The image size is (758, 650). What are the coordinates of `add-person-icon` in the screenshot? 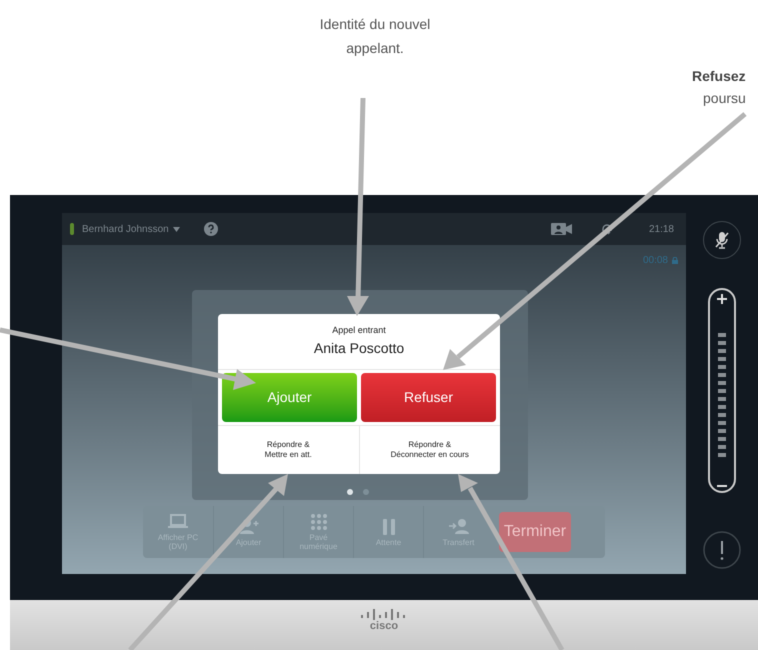 It's located at (249, 527).